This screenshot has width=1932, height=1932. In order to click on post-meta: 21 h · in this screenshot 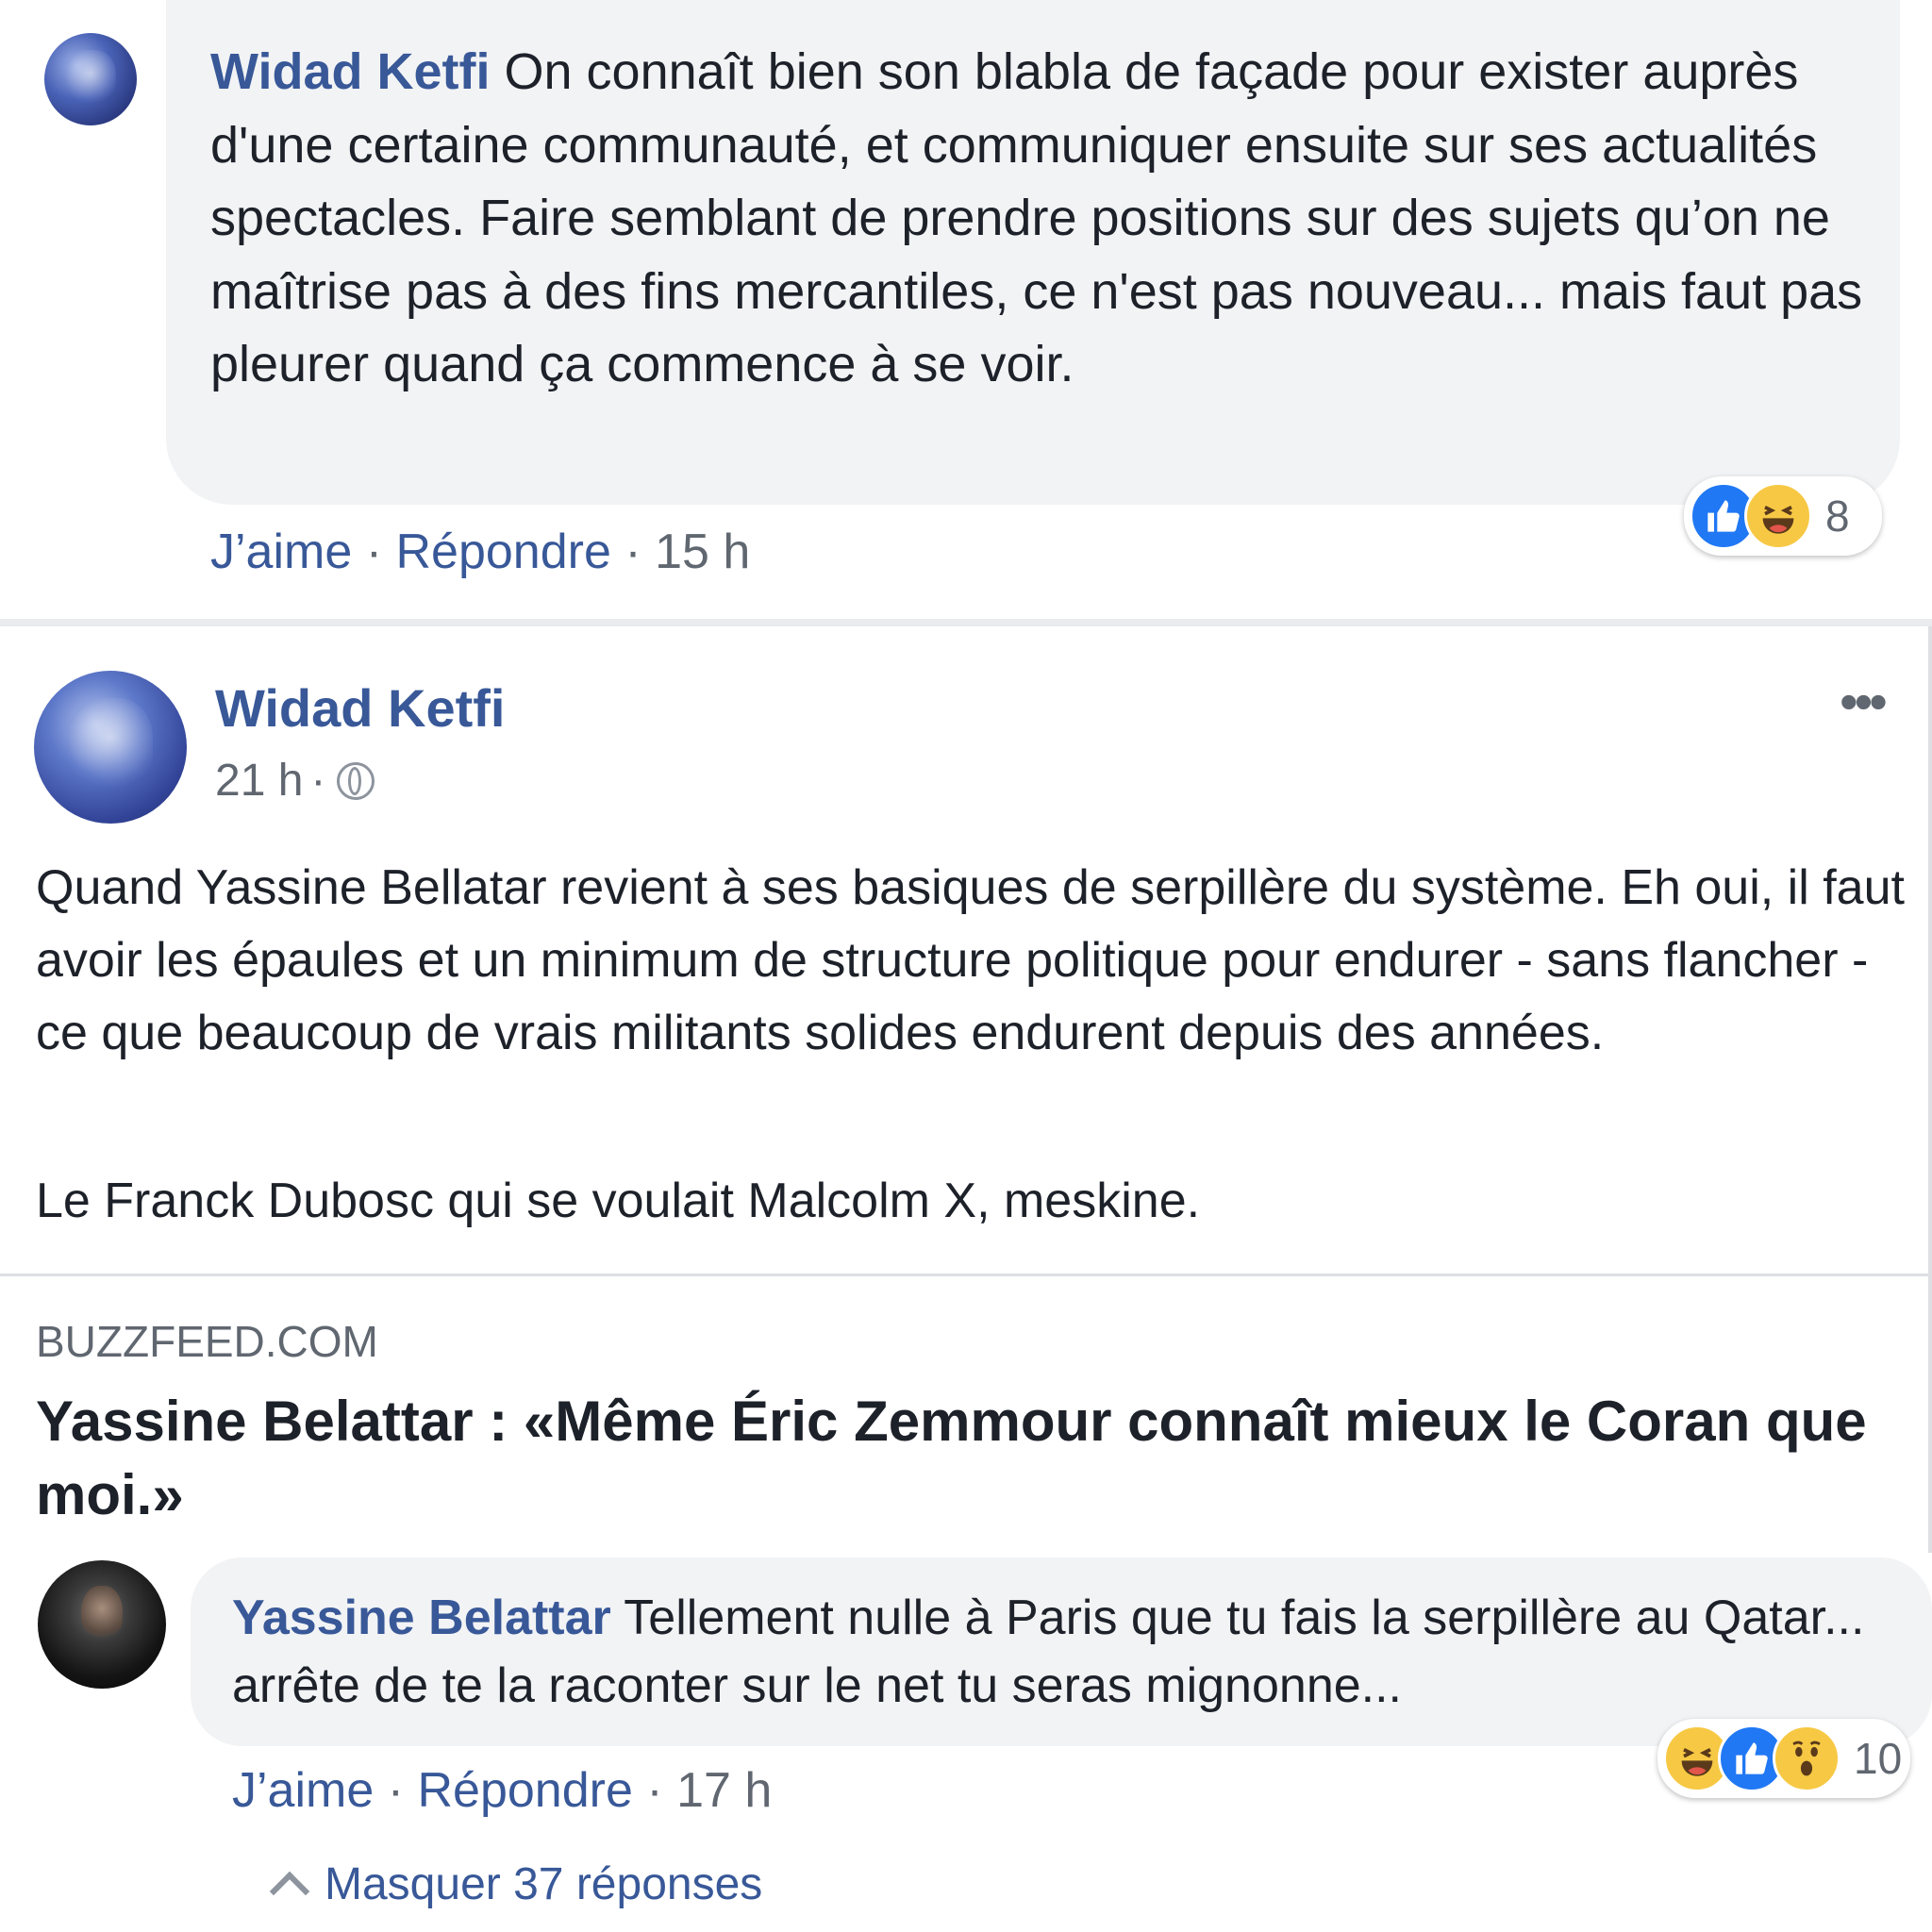, I will do `click(295, 781)`.